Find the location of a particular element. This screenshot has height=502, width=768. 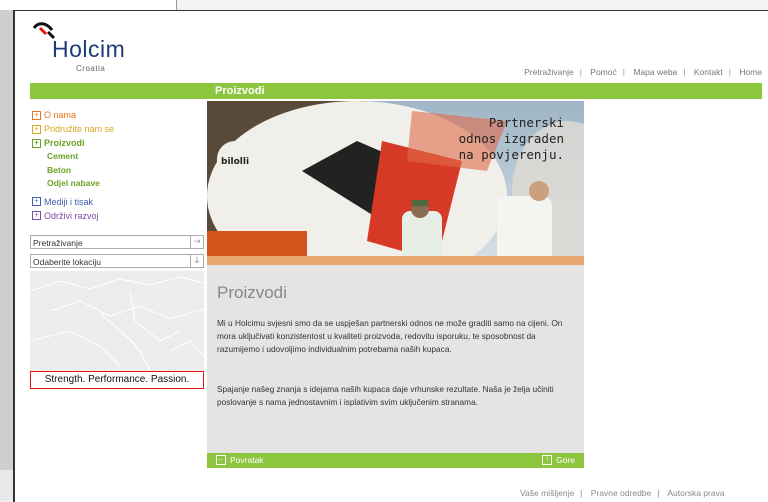

location-select: Odaberite lokaciju is located at coordinates (117, 261).